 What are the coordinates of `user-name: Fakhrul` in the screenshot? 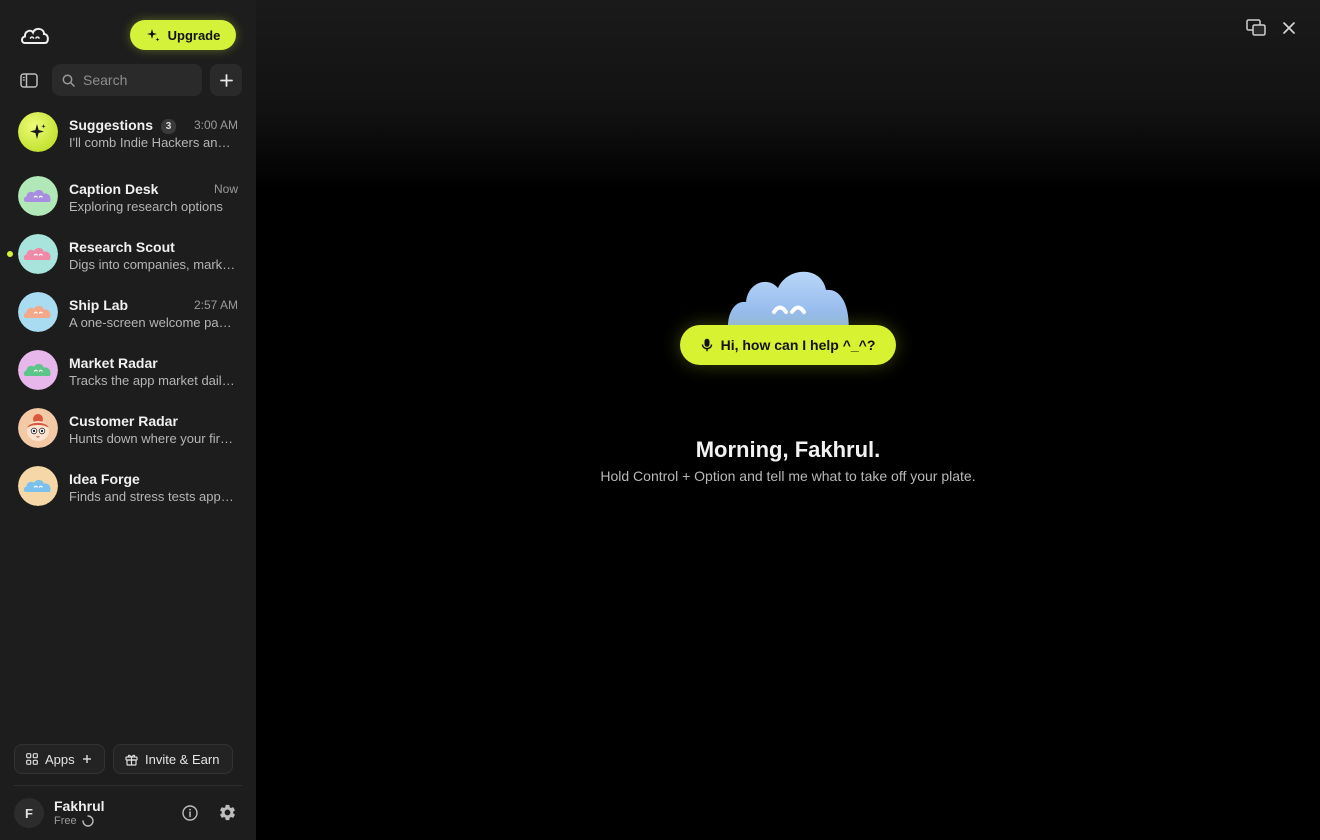 It's located at (79, 806).